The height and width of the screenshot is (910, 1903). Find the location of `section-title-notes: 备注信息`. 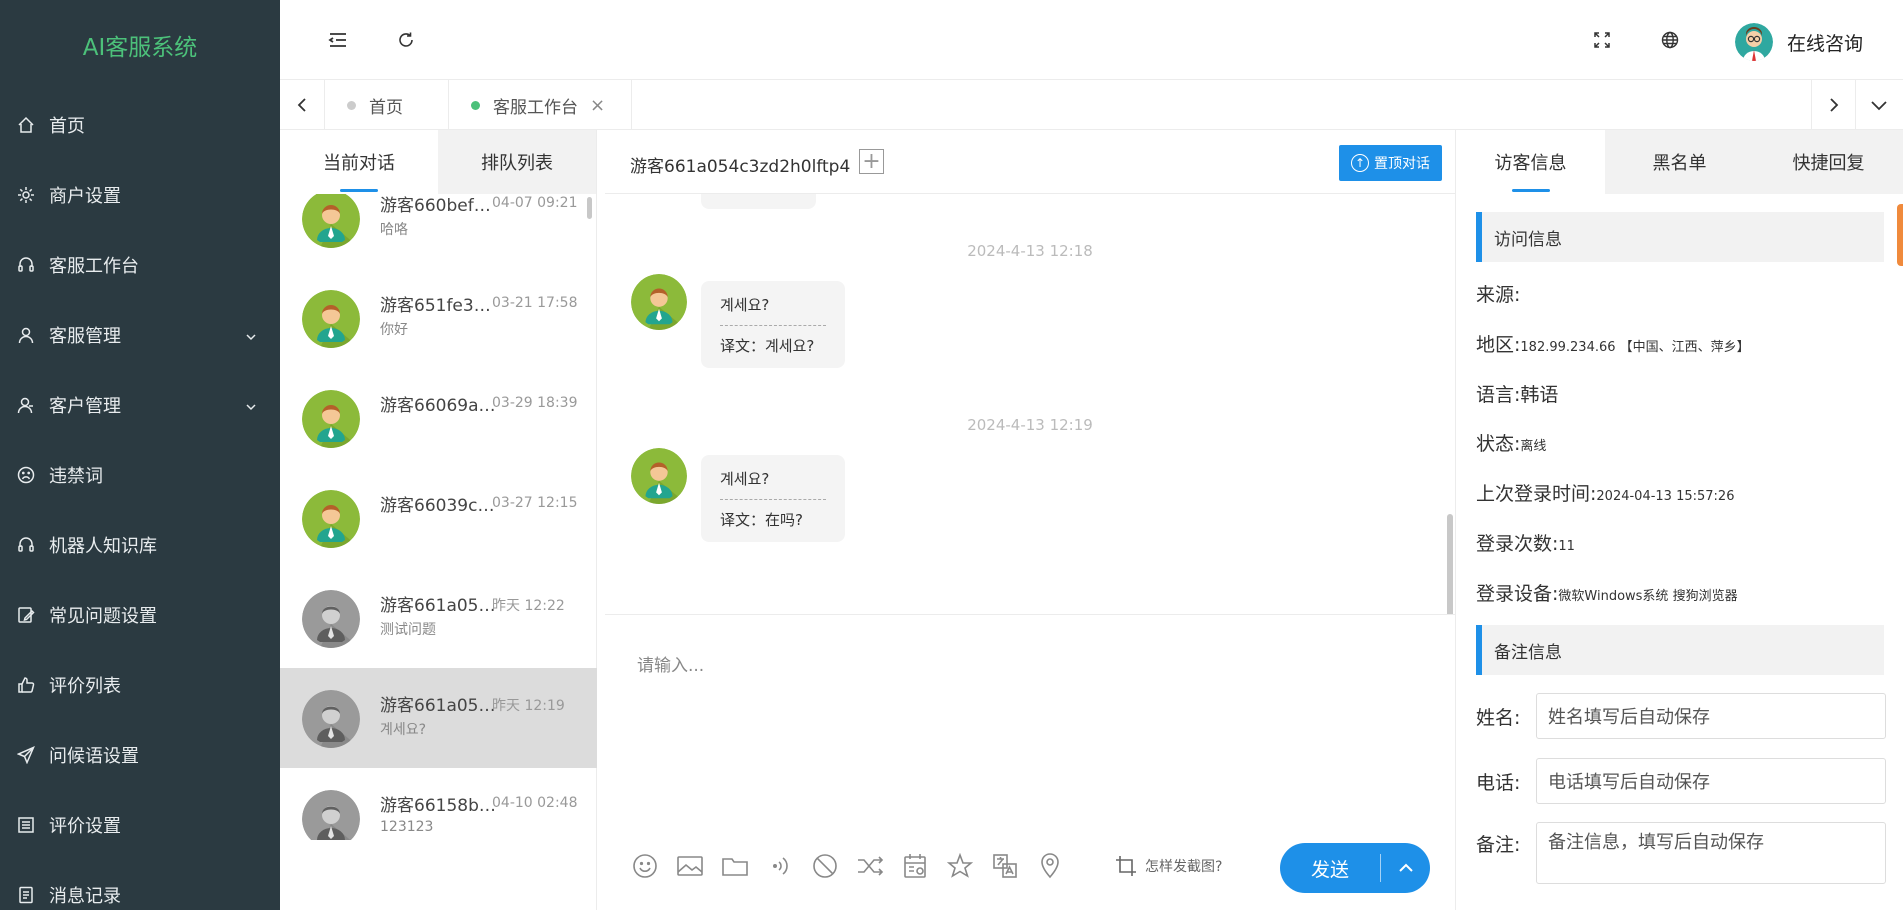

section-title-notes: 备注信息 is located at coordinates (1680, 650).